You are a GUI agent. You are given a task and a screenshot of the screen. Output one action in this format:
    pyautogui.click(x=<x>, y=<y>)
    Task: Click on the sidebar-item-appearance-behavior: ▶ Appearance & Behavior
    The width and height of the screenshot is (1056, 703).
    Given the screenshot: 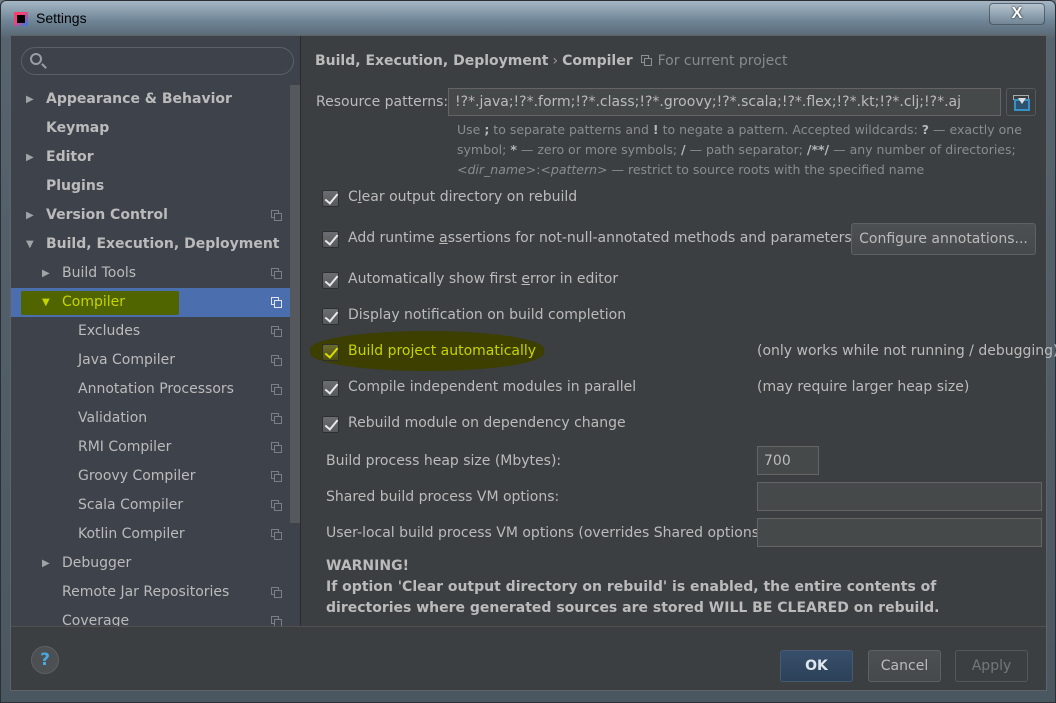 What is the action you would take?
    pyautogui.click(x=155, y=99)
    